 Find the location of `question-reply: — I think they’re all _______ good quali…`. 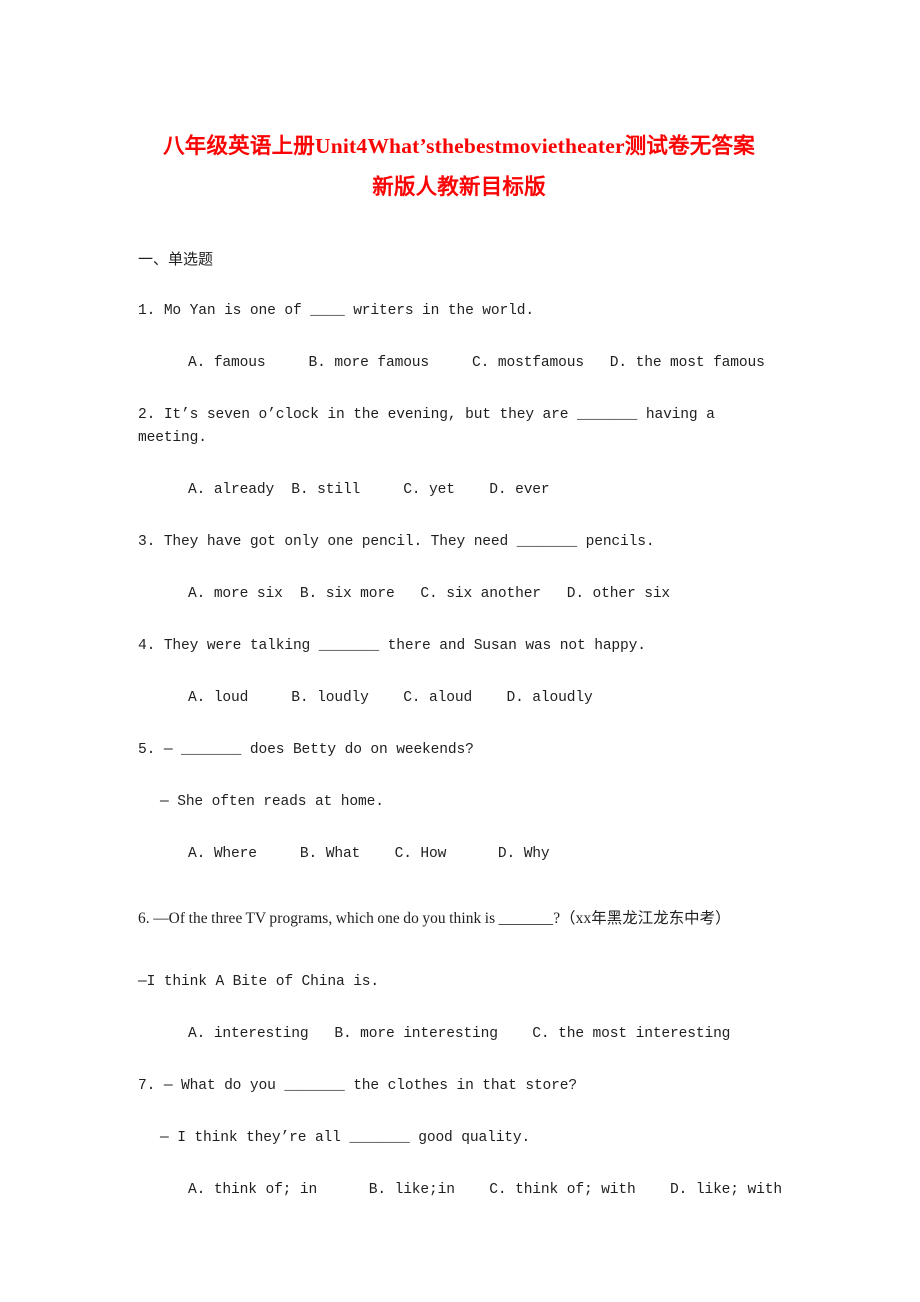

question-reply: — I think they’re all _______ good quali… is located at coordinates (345, 1138).